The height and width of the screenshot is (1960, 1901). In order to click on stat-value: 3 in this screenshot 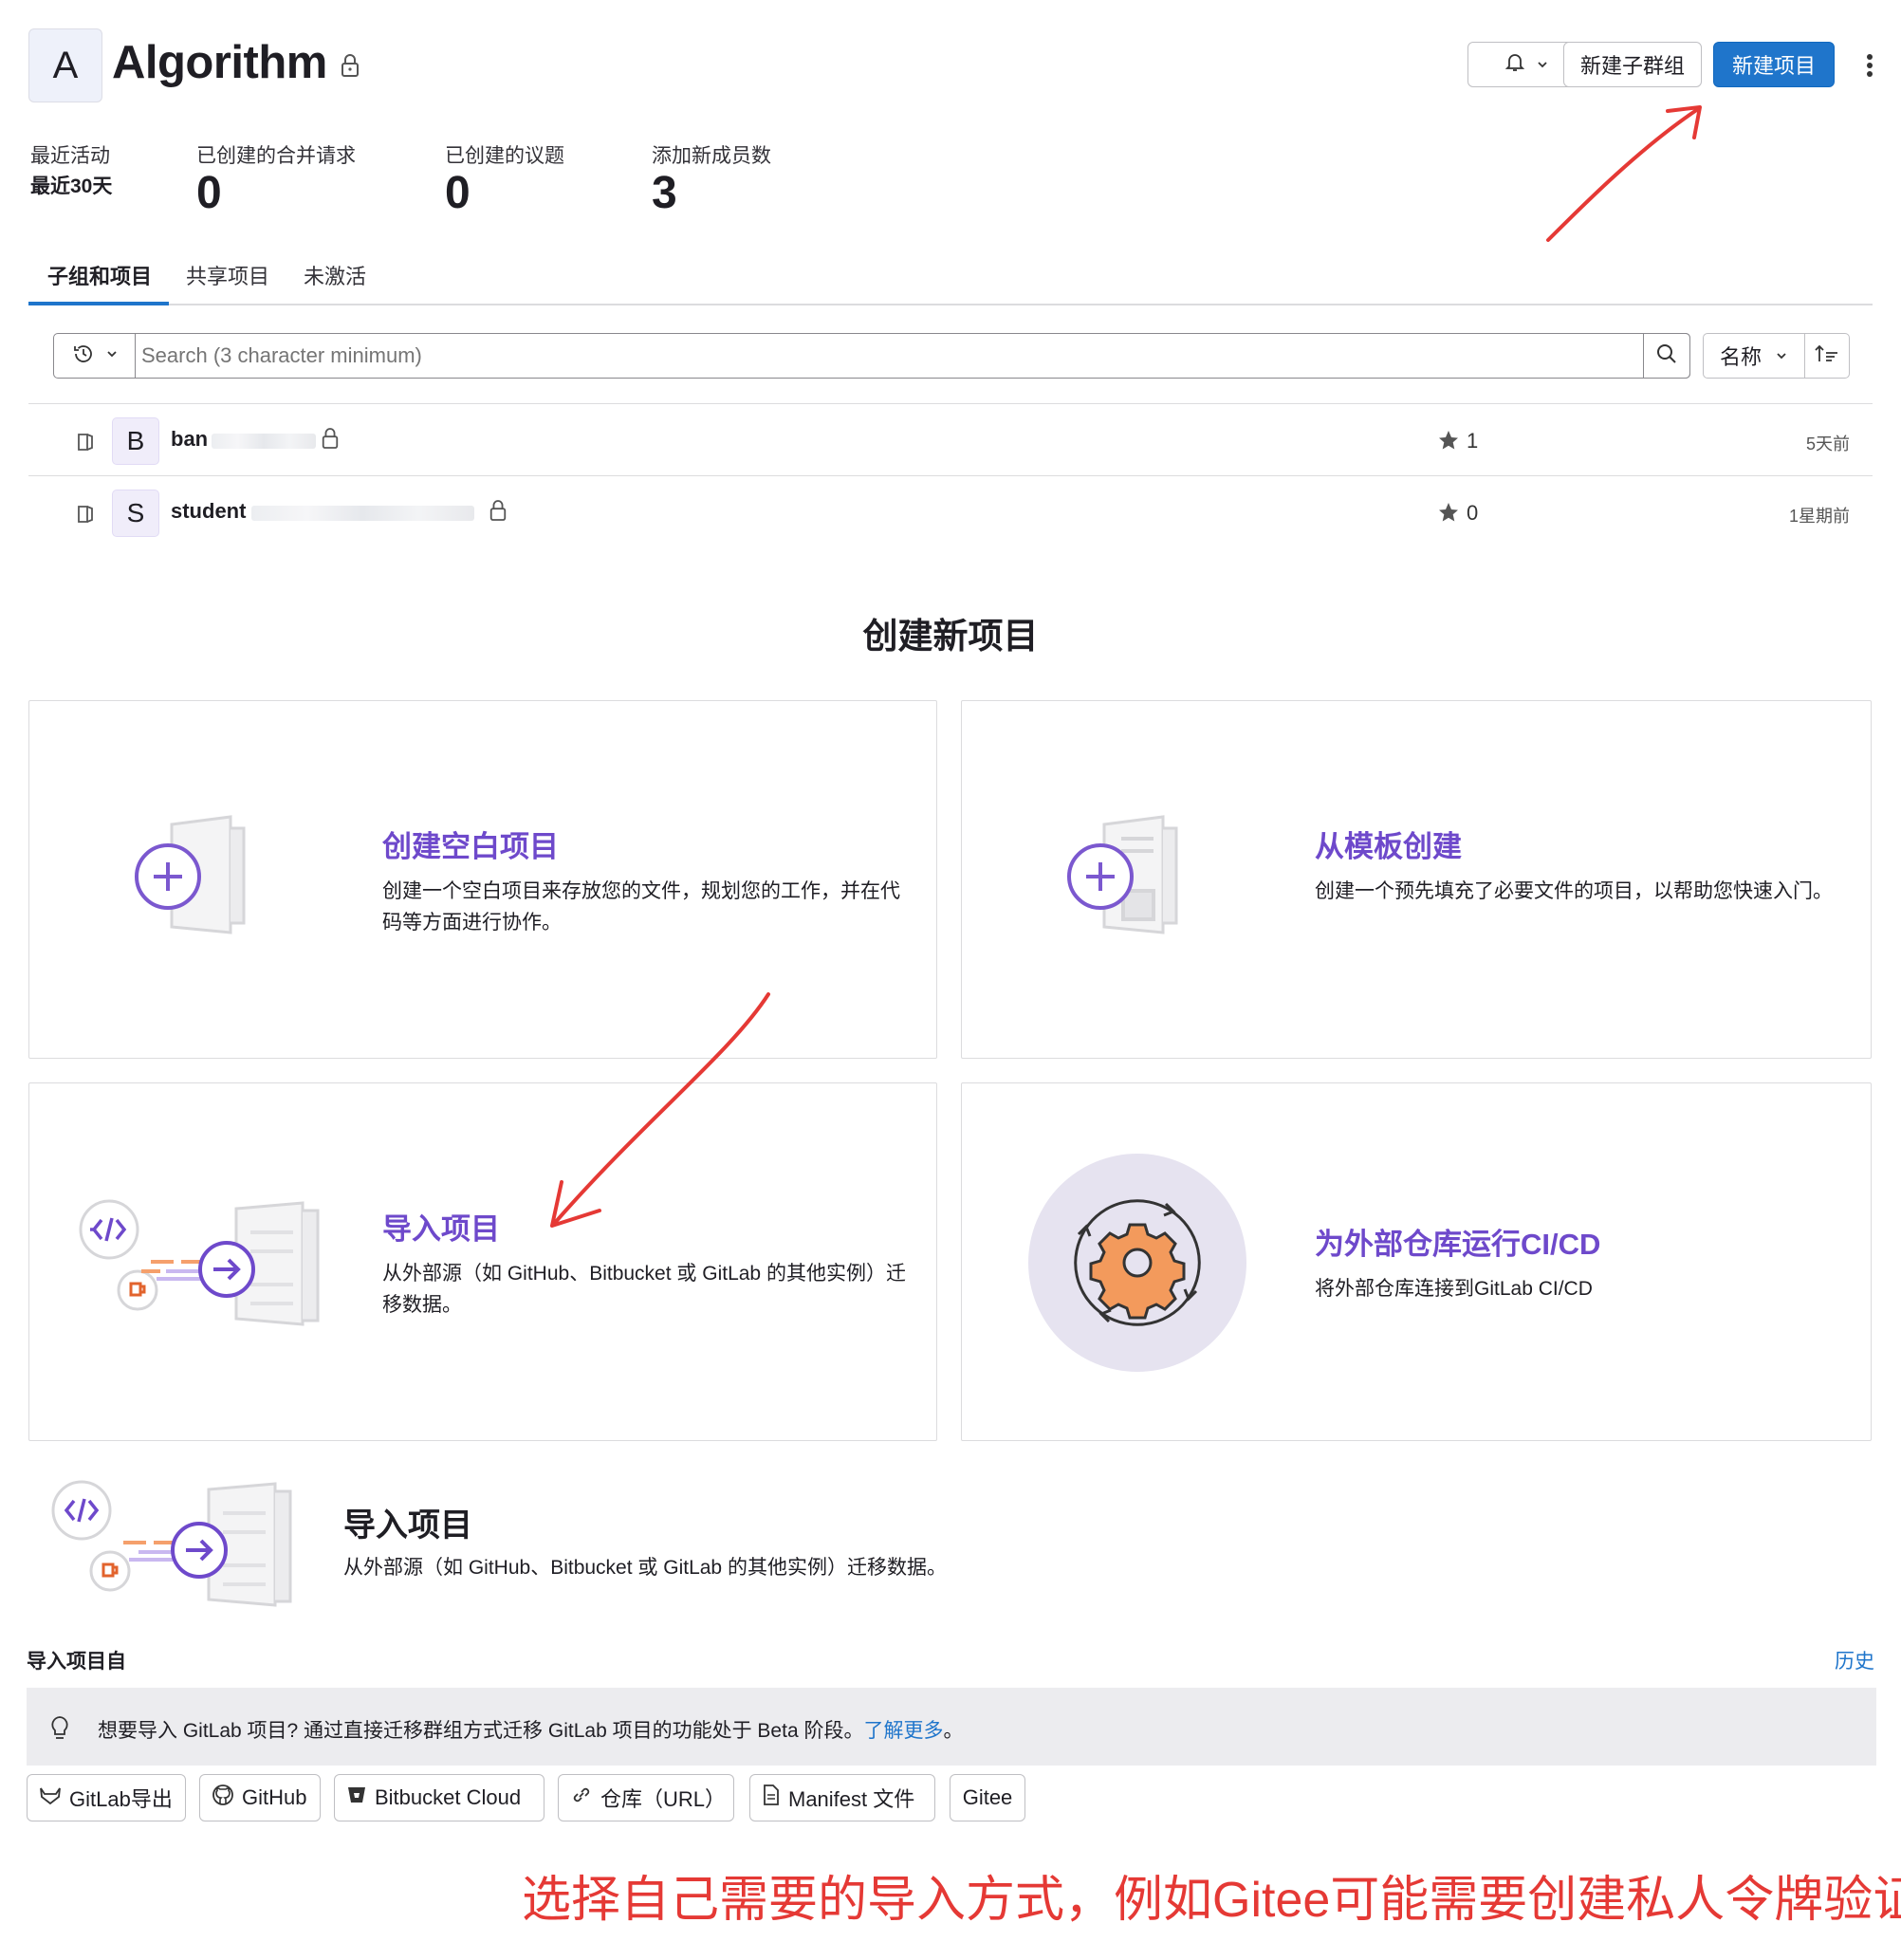, I will do `click(664, 193)`.